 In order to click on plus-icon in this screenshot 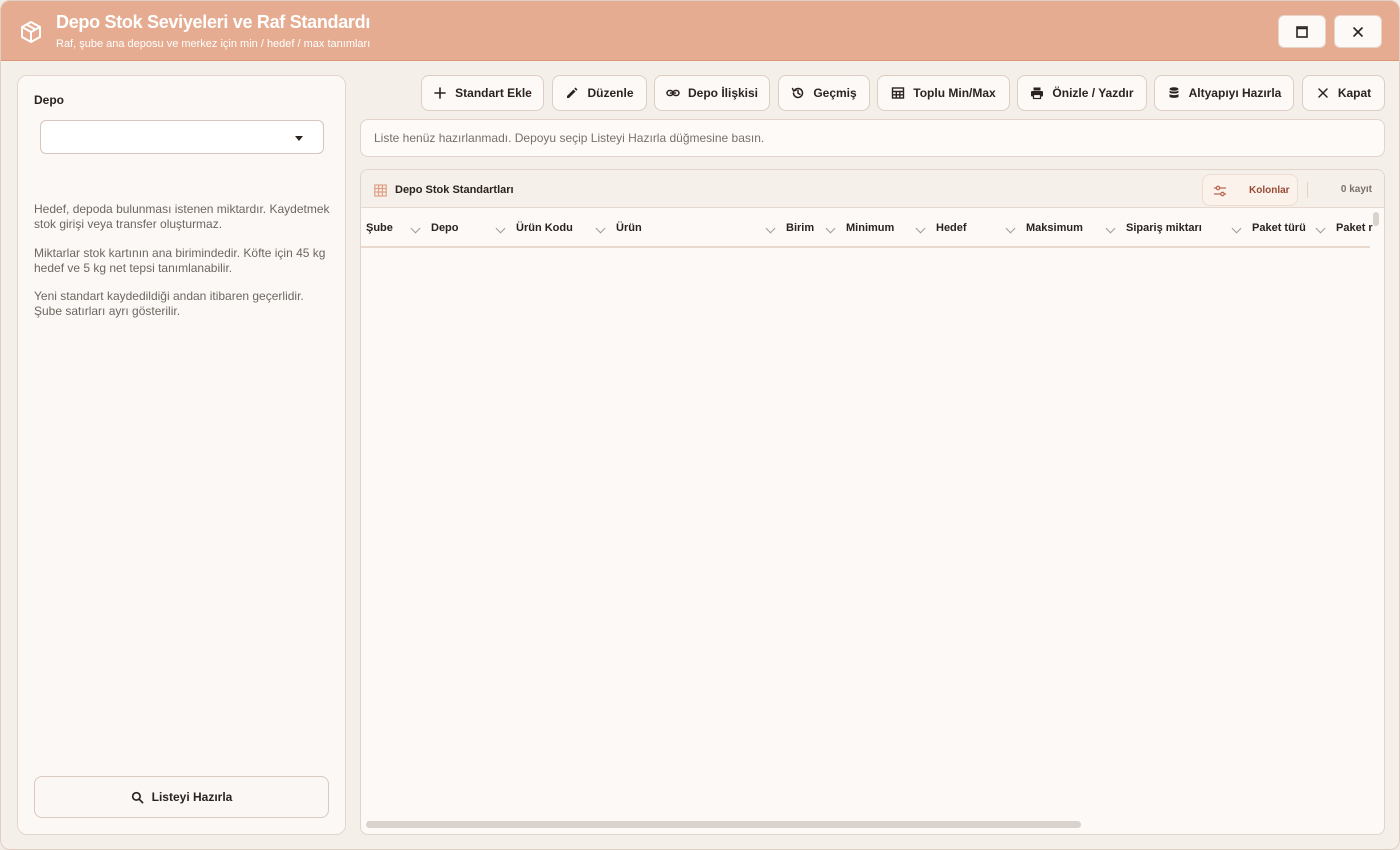, I will do `click(440, 93)`.